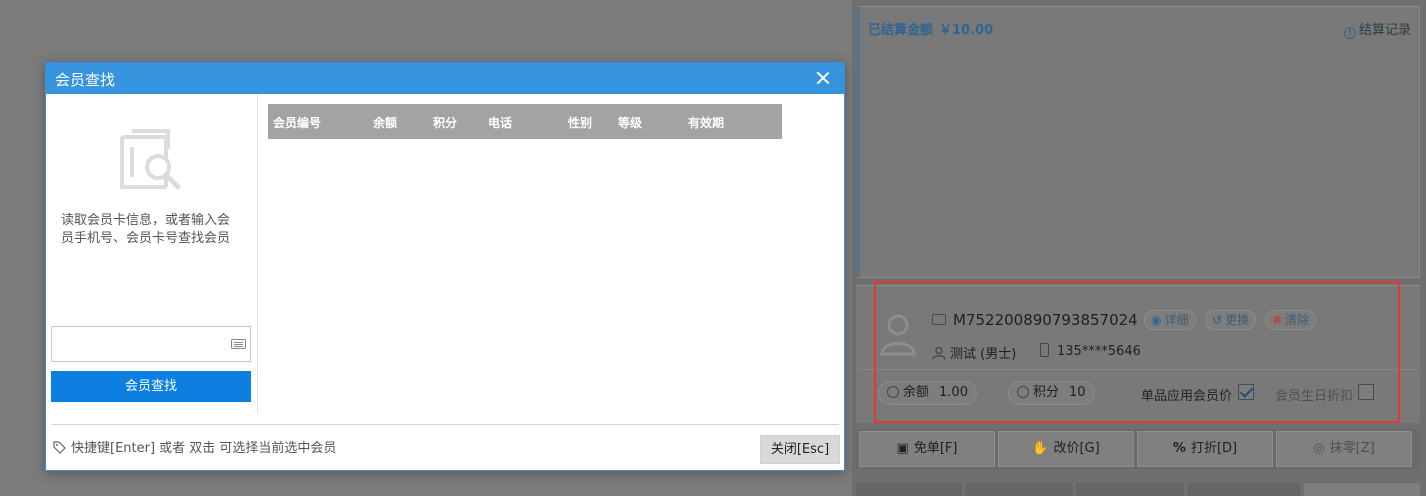  What do you see at coordinates (150, 159) in the screenshot?
I see `card-search-icon` at bounding box center [150, 159].